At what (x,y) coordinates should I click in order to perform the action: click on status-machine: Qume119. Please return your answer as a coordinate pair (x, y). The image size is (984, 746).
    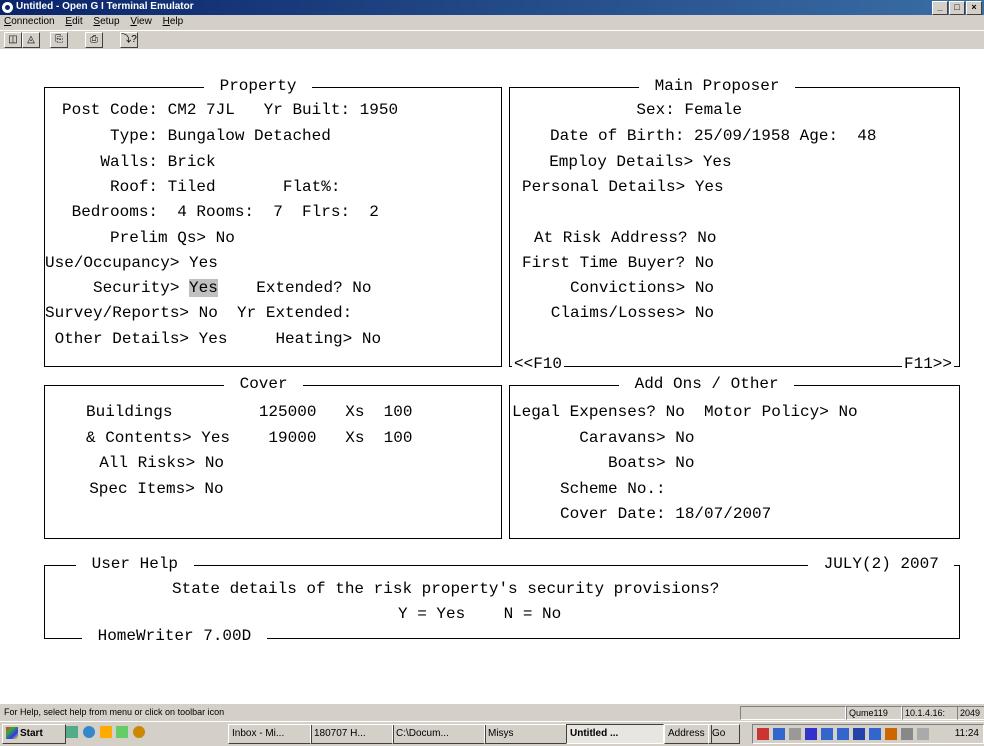
    Looking at the image, I should click on (874, 713).